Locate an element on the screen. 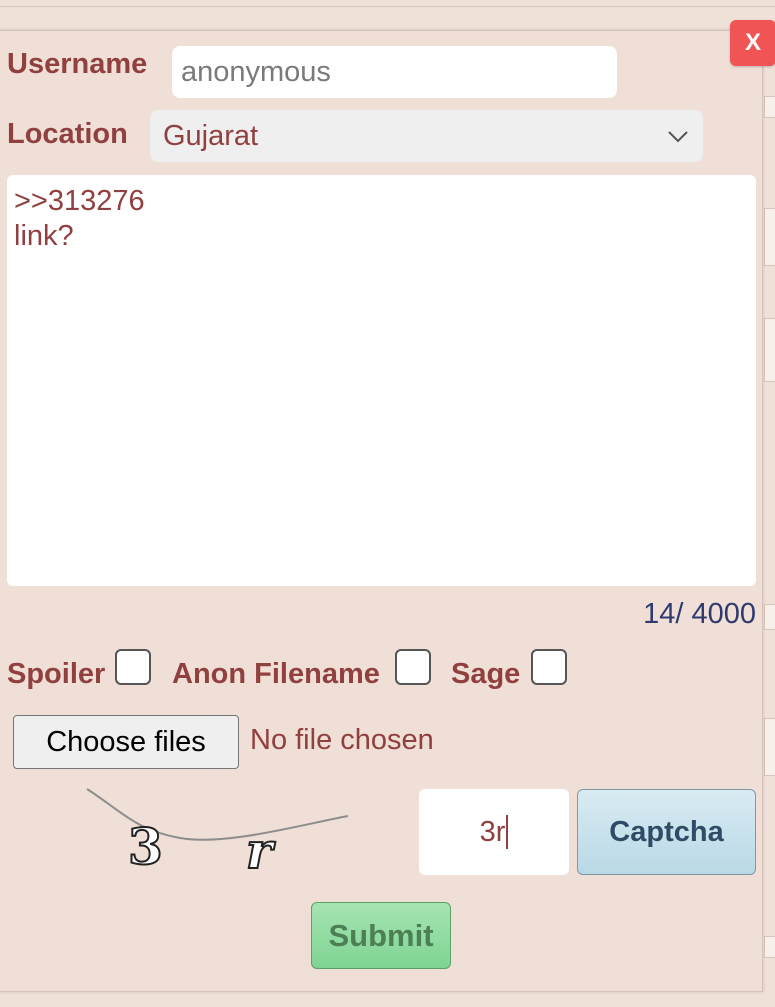 The width and height of the screenshot is (775, 1007). anon-filename-checkbox is located at coordinates (413, 667).